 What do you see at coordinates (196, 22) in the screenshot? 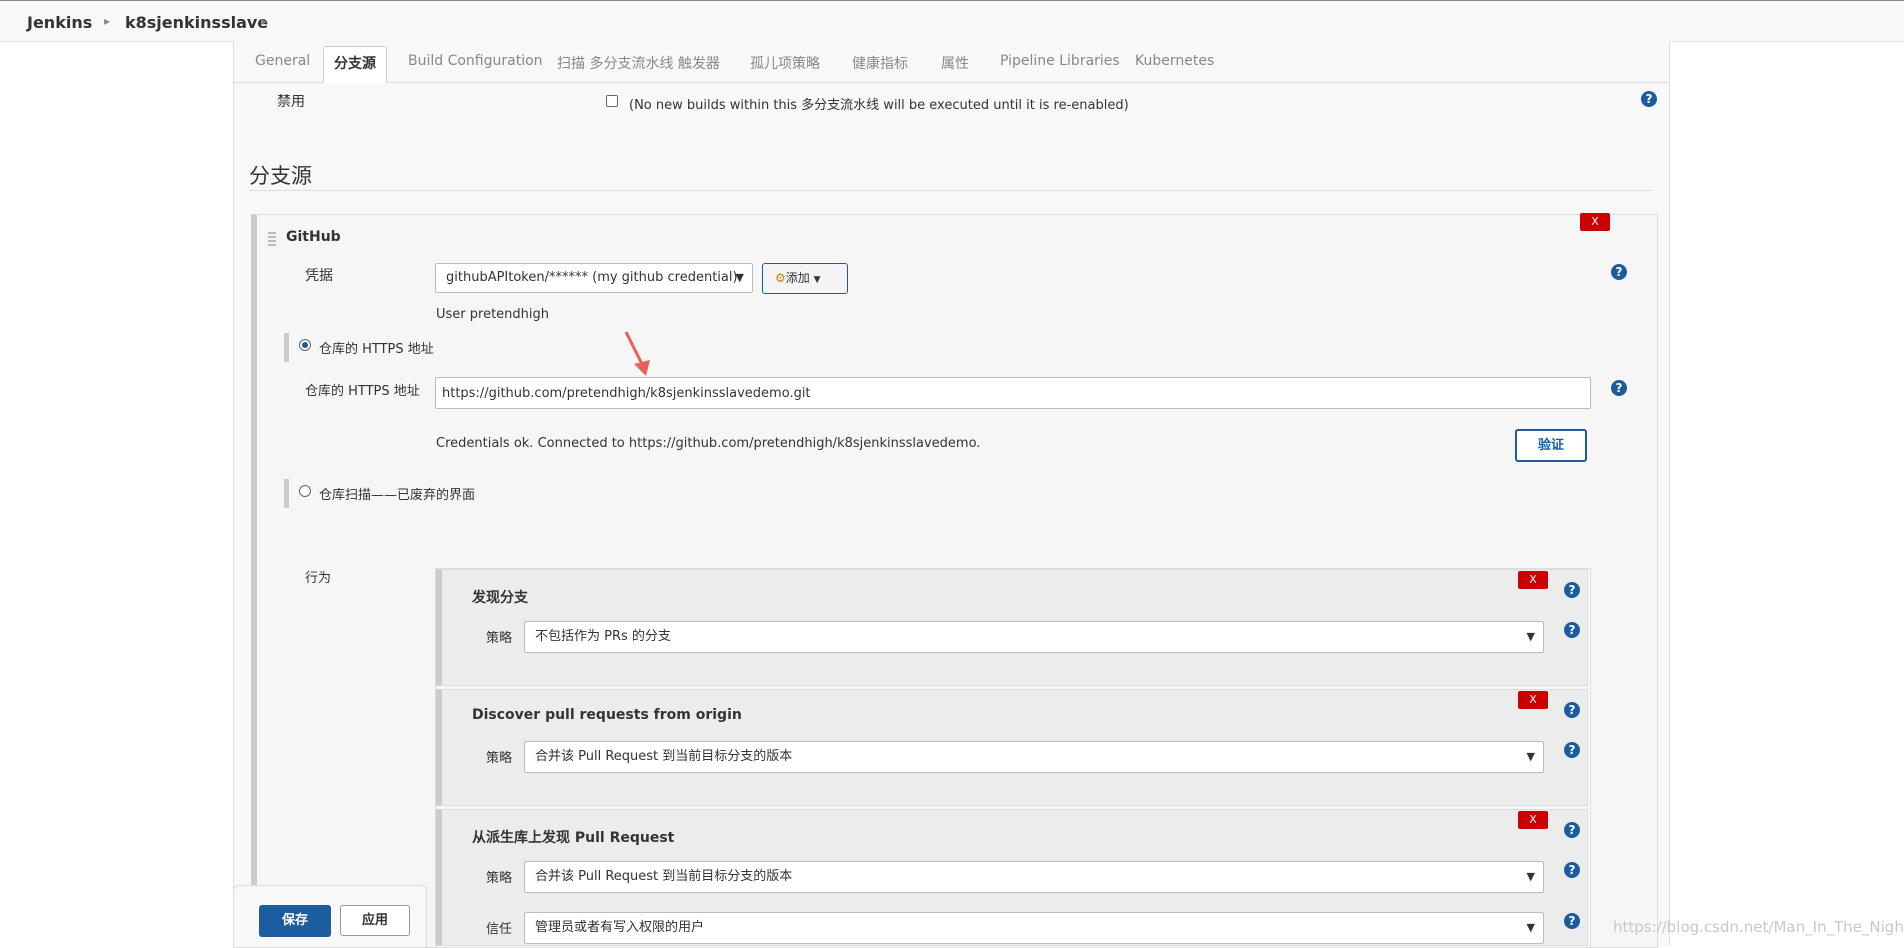
I see `breadcrumb-project: k8sjenkinsslave` at bounding box center [196, 22].